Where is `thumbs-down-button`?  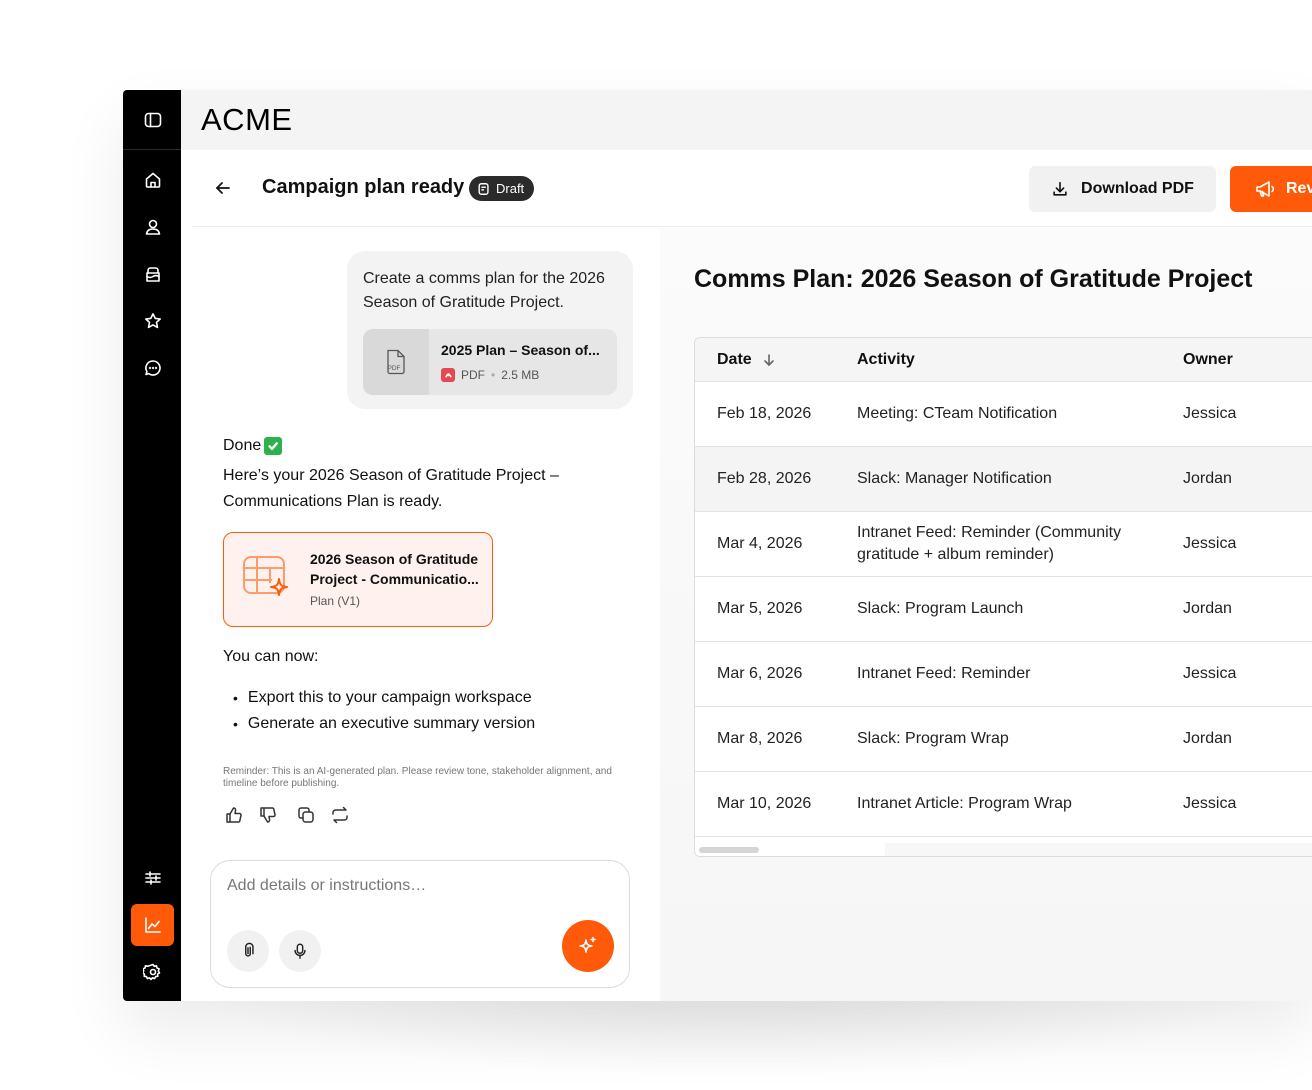 thumbs-down-button is located at coordinates (268, 815).